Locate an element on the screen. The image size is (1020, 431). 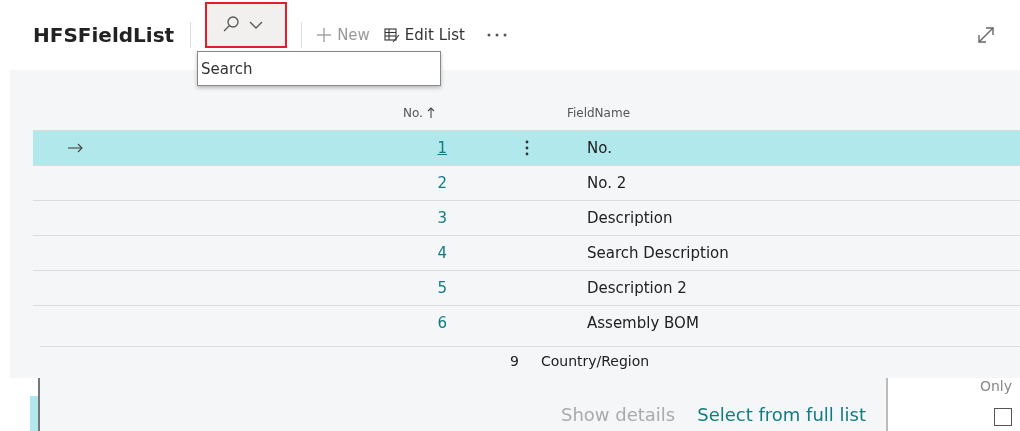
table-row: 2 No. 2 is located at coordinates (526, 182).